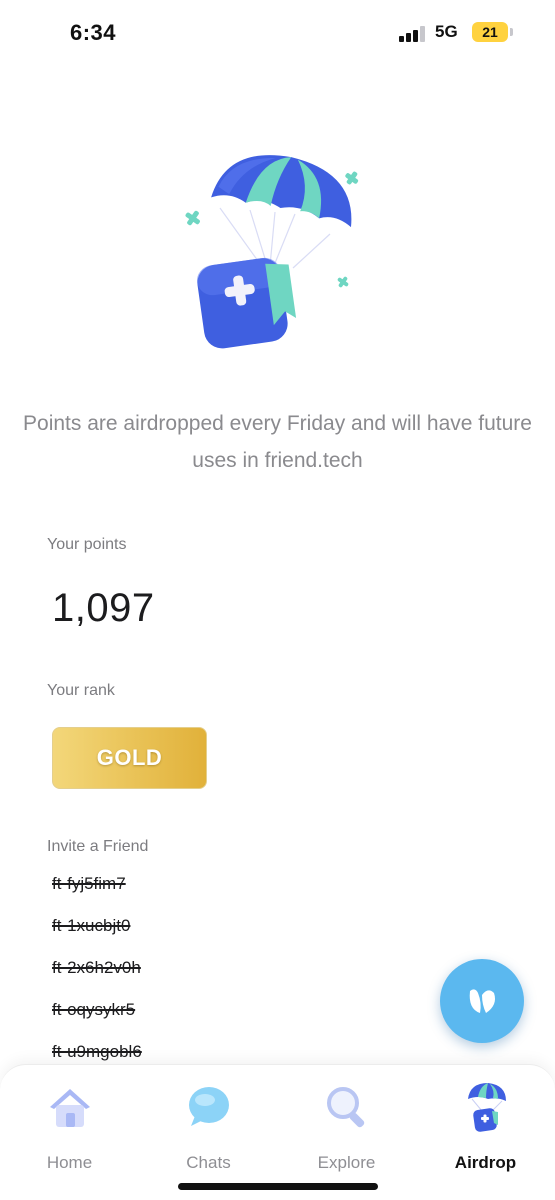  Describe the element at coordinates (98, 846) in the screenshot. I see `invite-label: Invite a Friend` at that location.